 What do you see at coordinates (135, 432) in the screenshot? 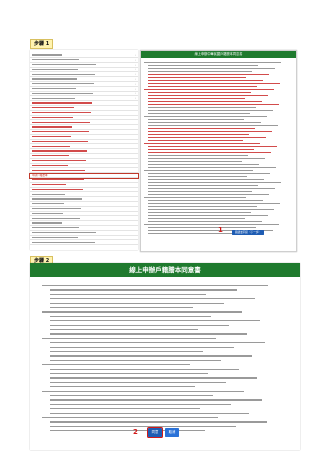
I see `step-marker-2: 2` at bounding box center [135, 432].